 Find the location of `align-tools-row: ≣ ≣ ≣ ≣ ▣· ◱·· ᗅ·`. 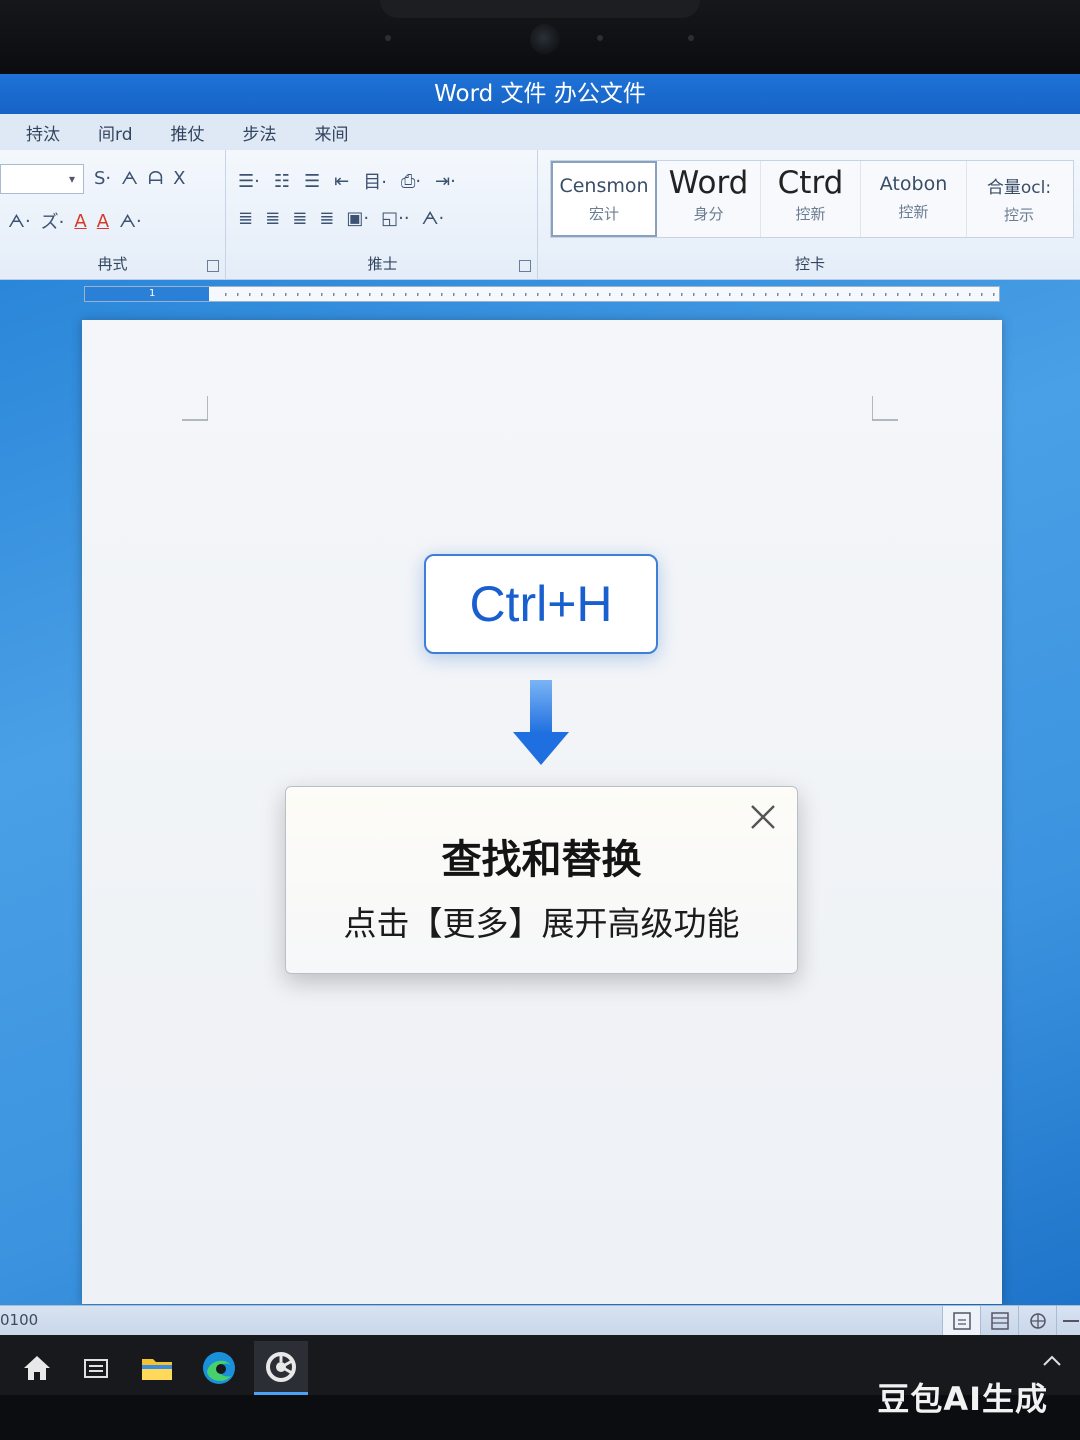

align-tools-row: ≣ ≣ ≣ ≣ ▣· ◱·· ᗅ· is located at coordinates (341, 218).